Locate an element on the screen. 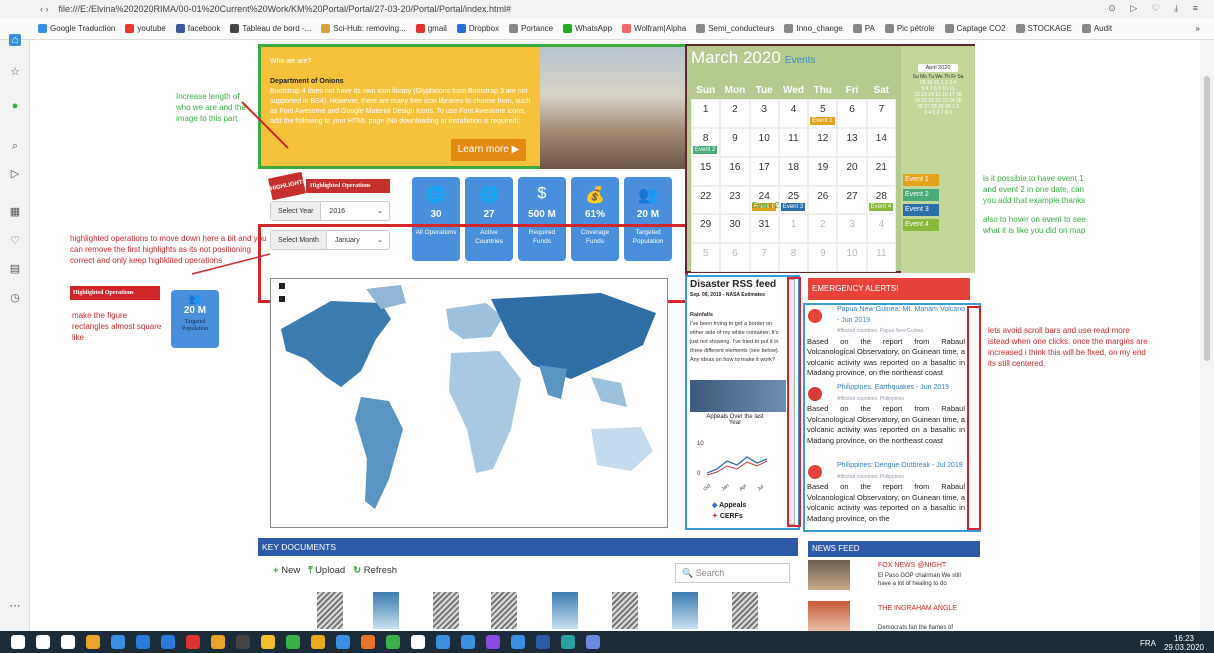 This screenshot has width=1214, height=653. send-icon: ▷ is located at coordinates (15, 174).